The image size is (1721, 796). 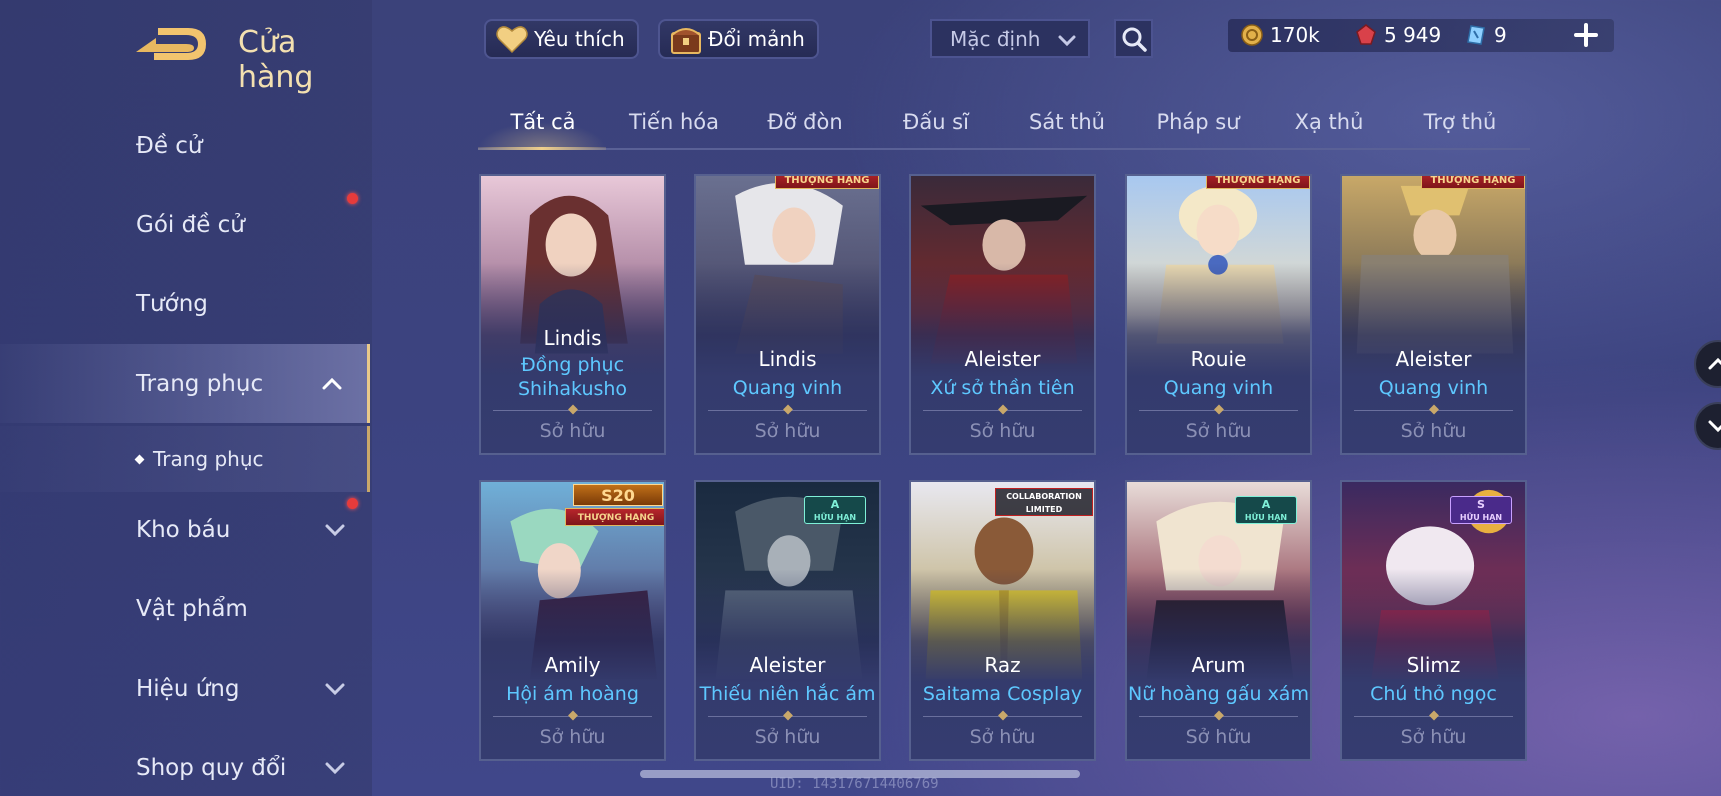 I want to click on skin-name: Đồng phục, so click(x=572, y=365).